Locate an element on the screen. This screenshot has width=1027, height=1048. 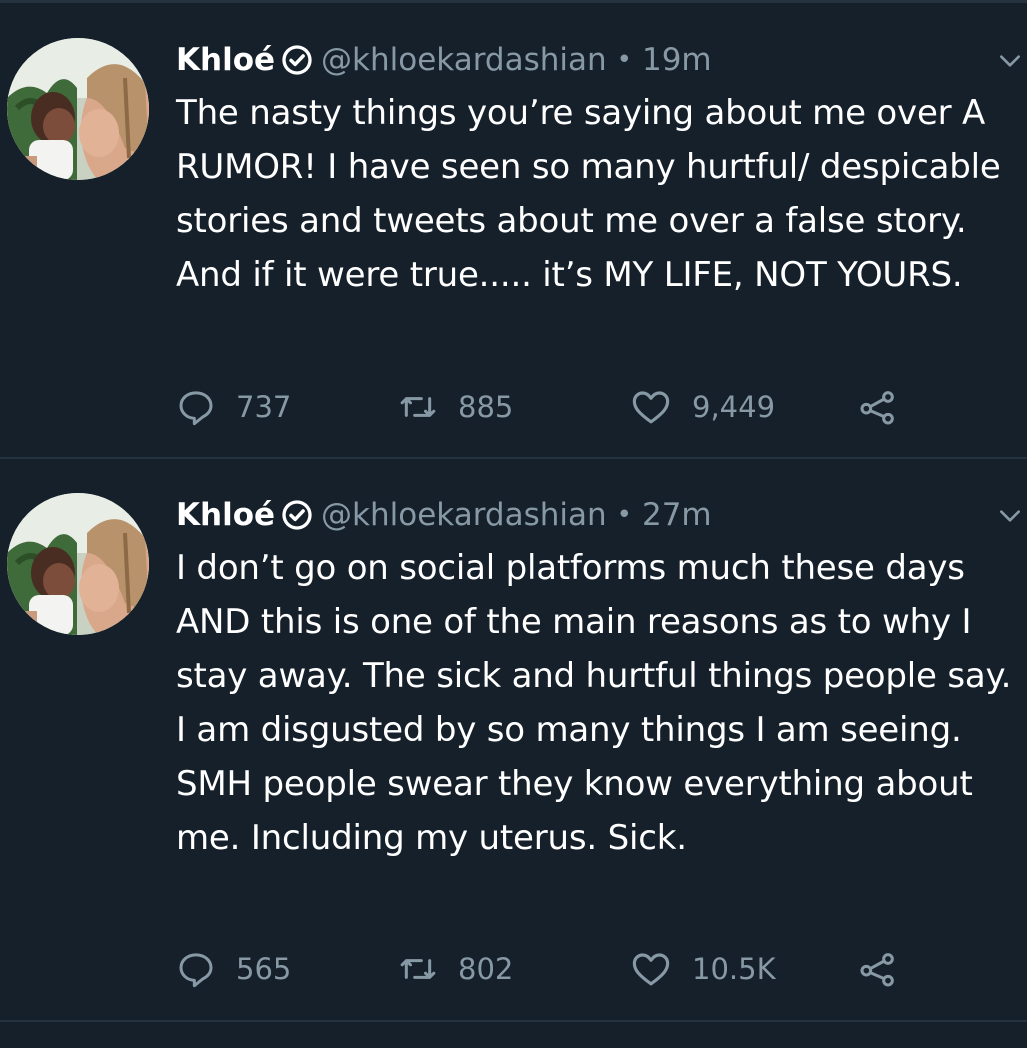
tweet-header: Khloé @khloekardashian • 19m is located at coordinates (444, 60).